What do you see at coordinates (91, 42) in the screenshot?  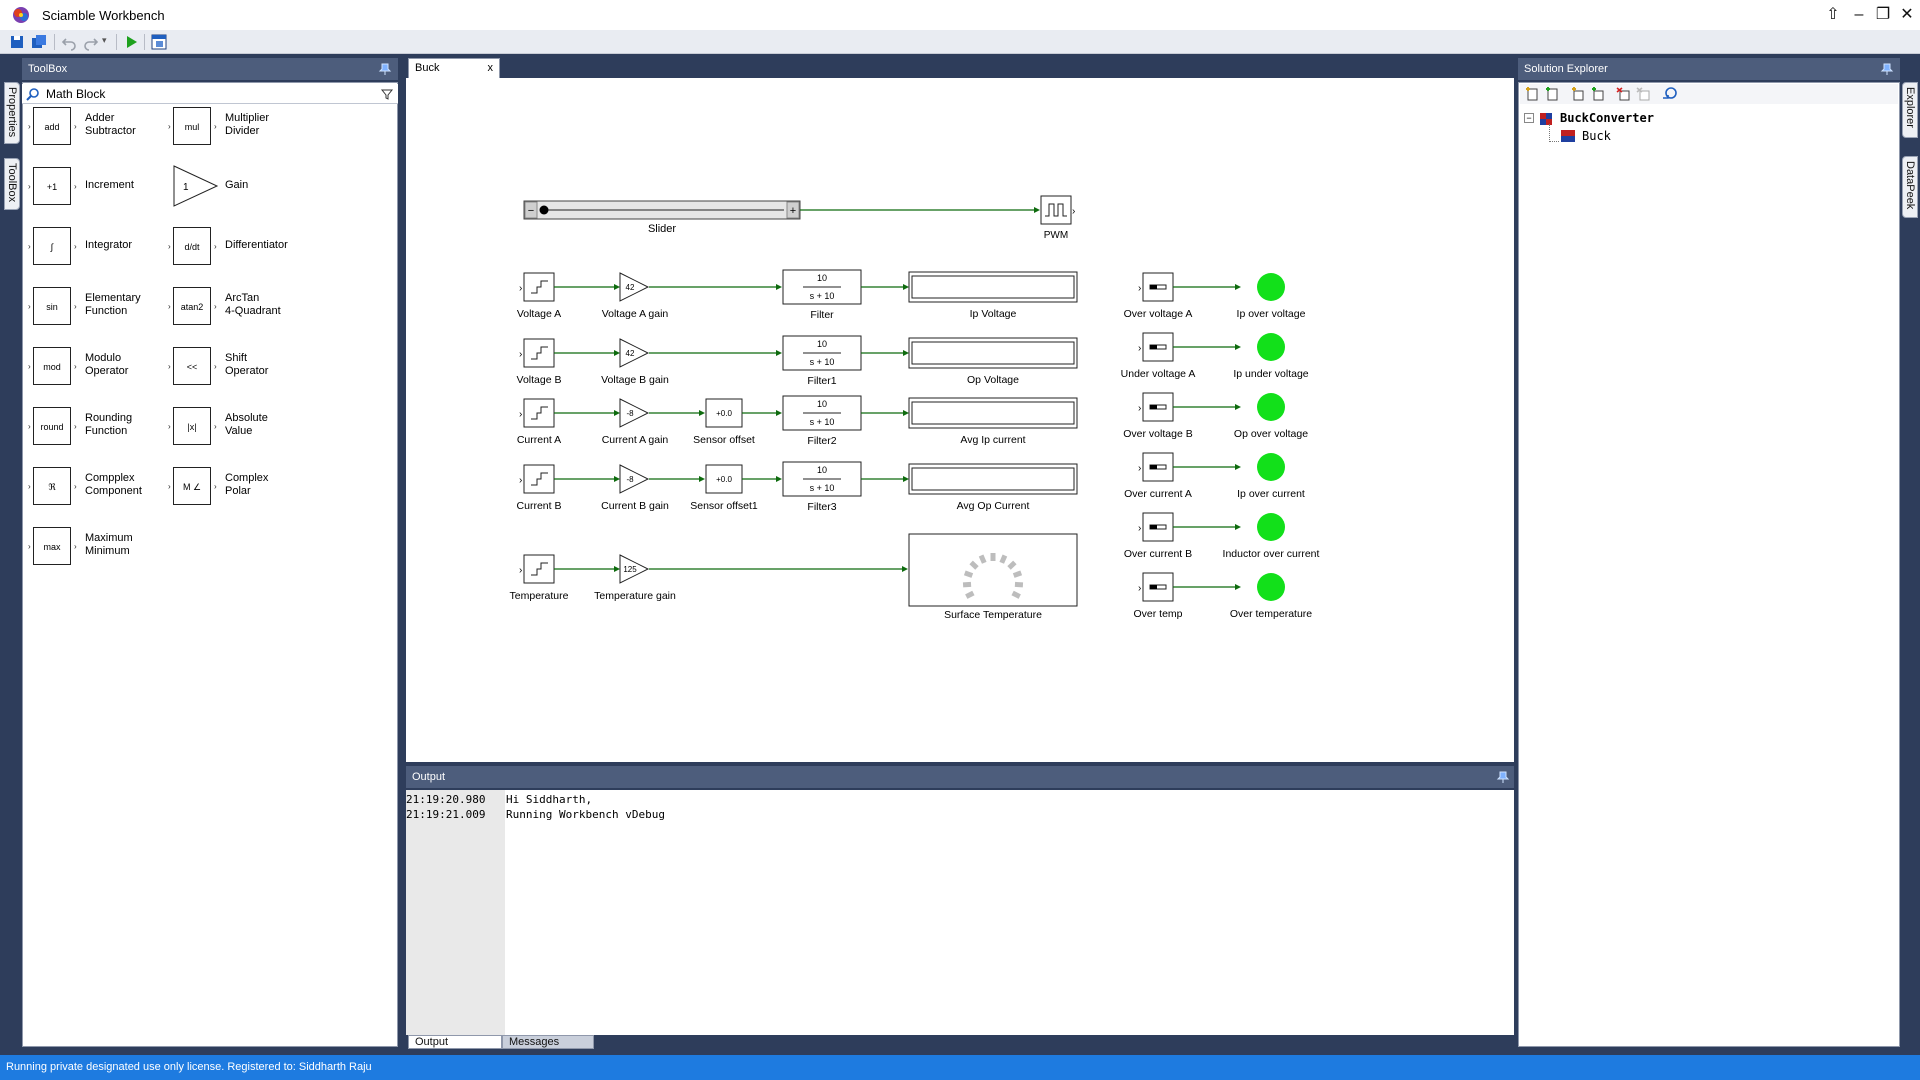 I see `redo-icon` at bounding box center [91, 42].